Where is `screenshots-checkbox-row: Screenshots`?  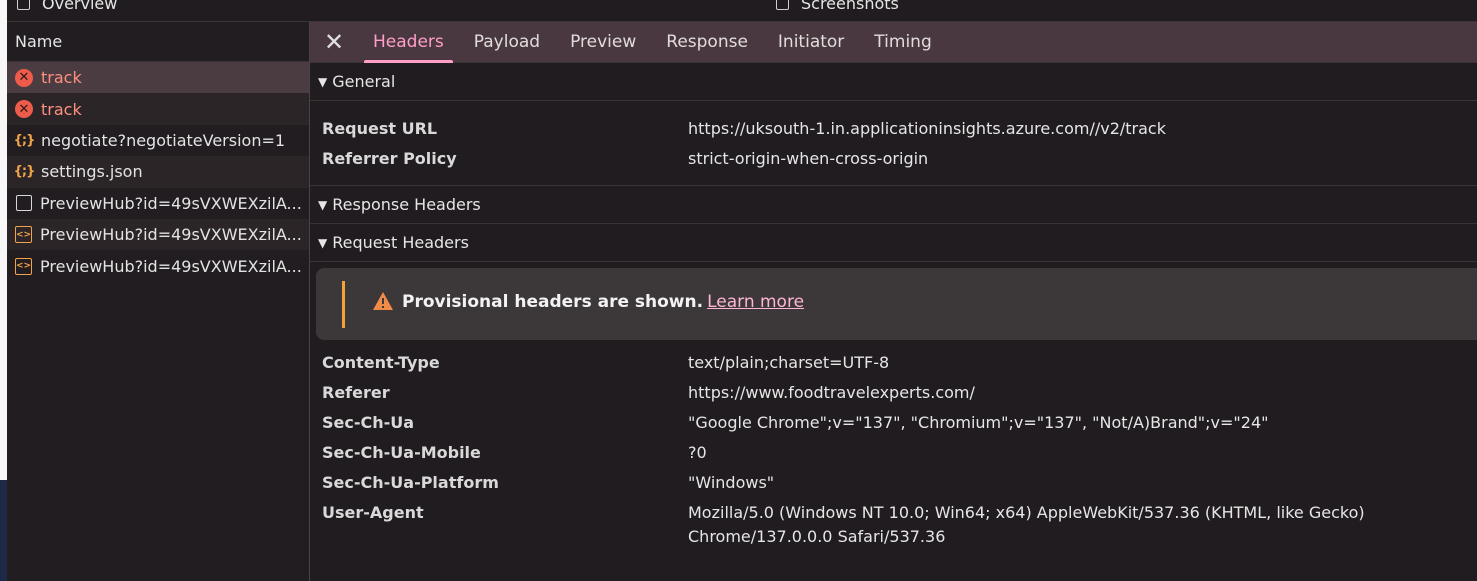
screenshots-checkbox-row: Screenshots is located at coordinates (837, 6).